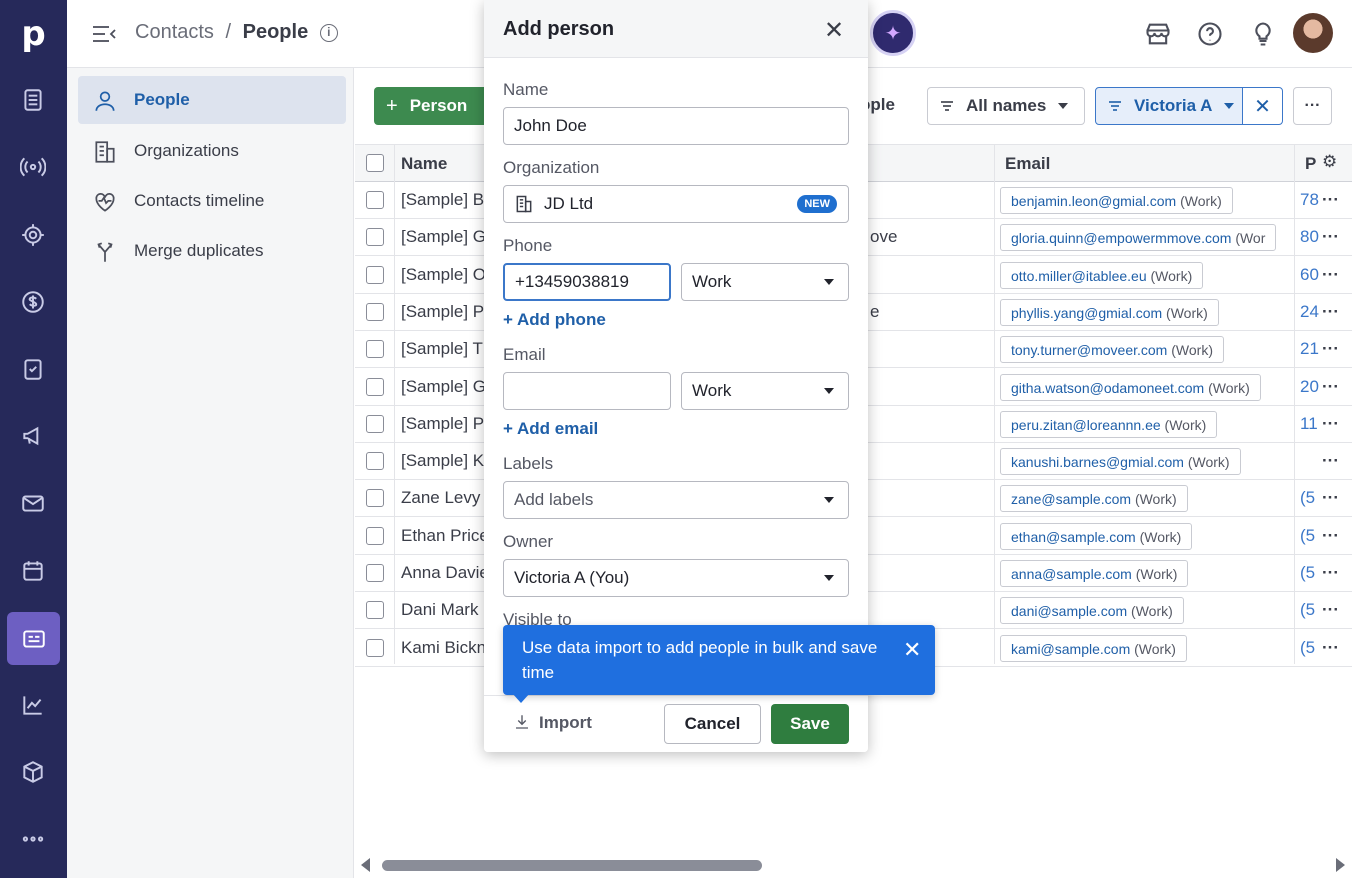 This screenshot has height=878, width=1352. Describe the element at coordinates (1313, 33) in the screenshot. I see `user-avatar` at that location.